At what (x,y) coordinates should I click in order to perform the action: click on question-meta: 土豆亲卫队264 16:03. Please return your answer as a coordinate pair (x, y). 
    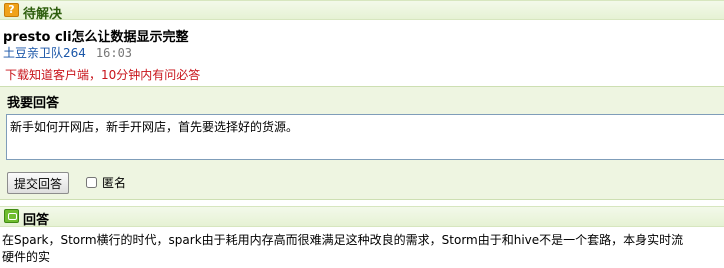
    Looking at the image, I should click on (67, 52).